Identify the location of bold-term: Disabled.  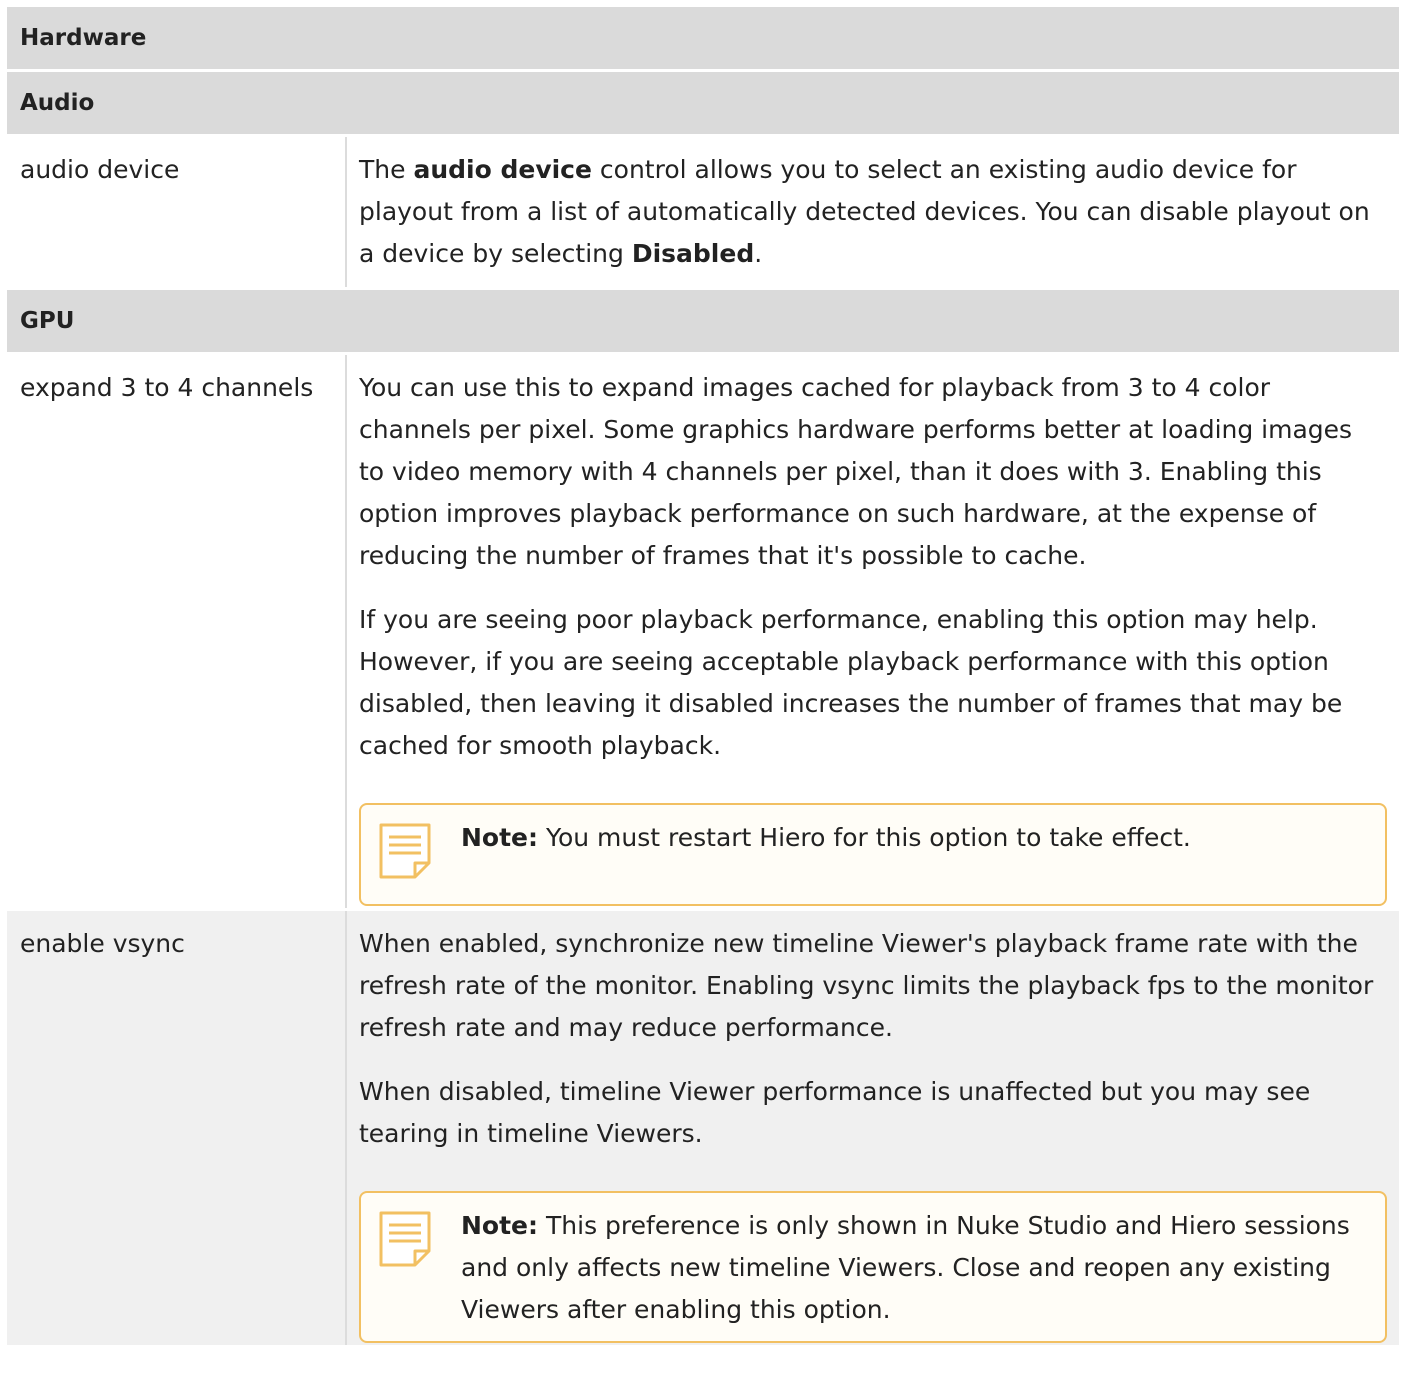
(693, 253).